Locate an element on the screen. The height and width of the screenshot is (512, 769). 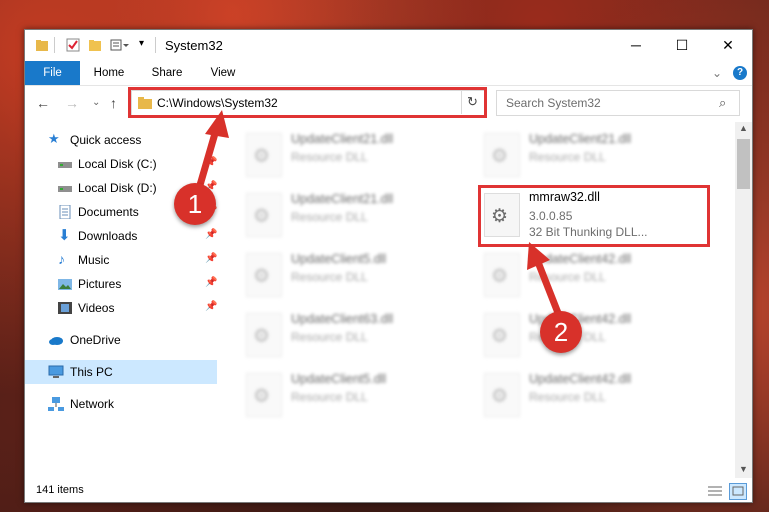
arrow-to-file is located at coordinates (549, 290).